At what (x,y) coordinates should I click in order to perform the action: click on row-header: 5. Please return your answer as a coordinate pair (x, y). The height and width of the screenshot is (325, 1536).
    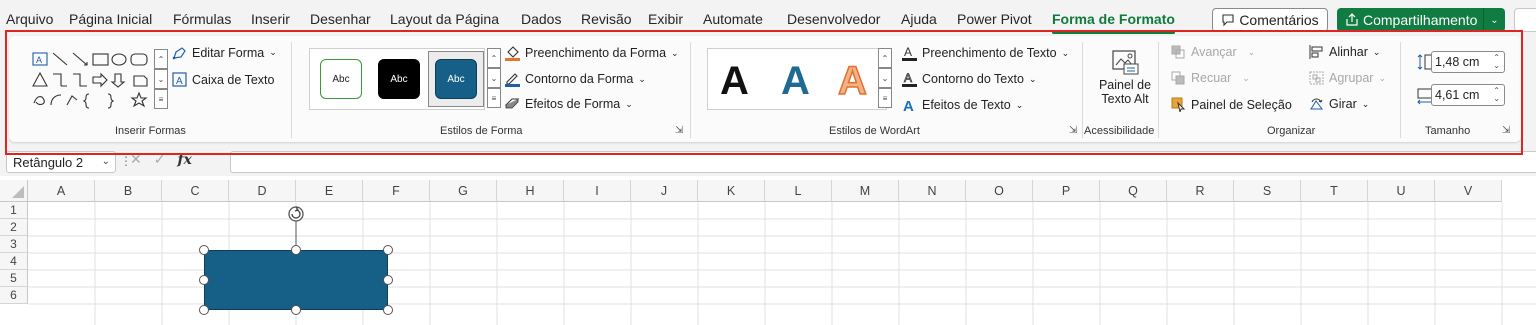
    Looking at the image, I should click on (14, 278).